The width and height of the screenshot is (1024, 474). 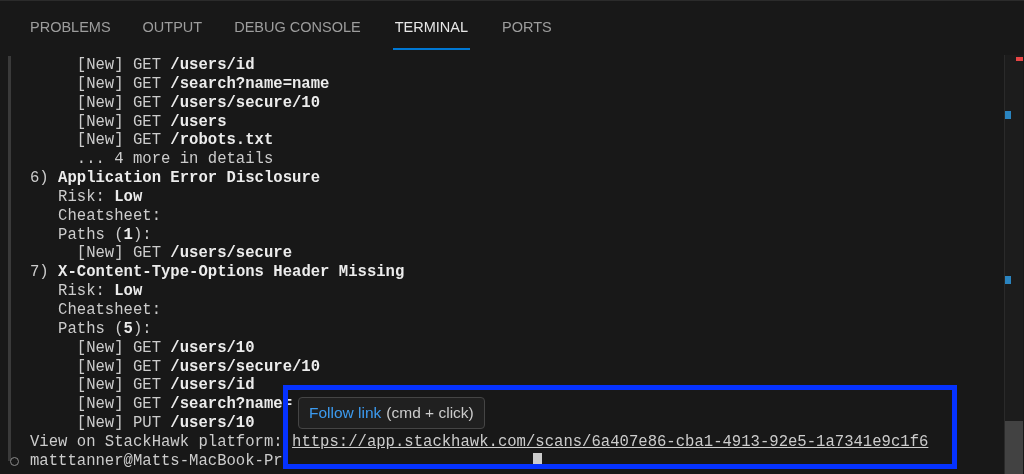 I want to click on terminal-line: Paths (1):, so click(x=105, y=234).